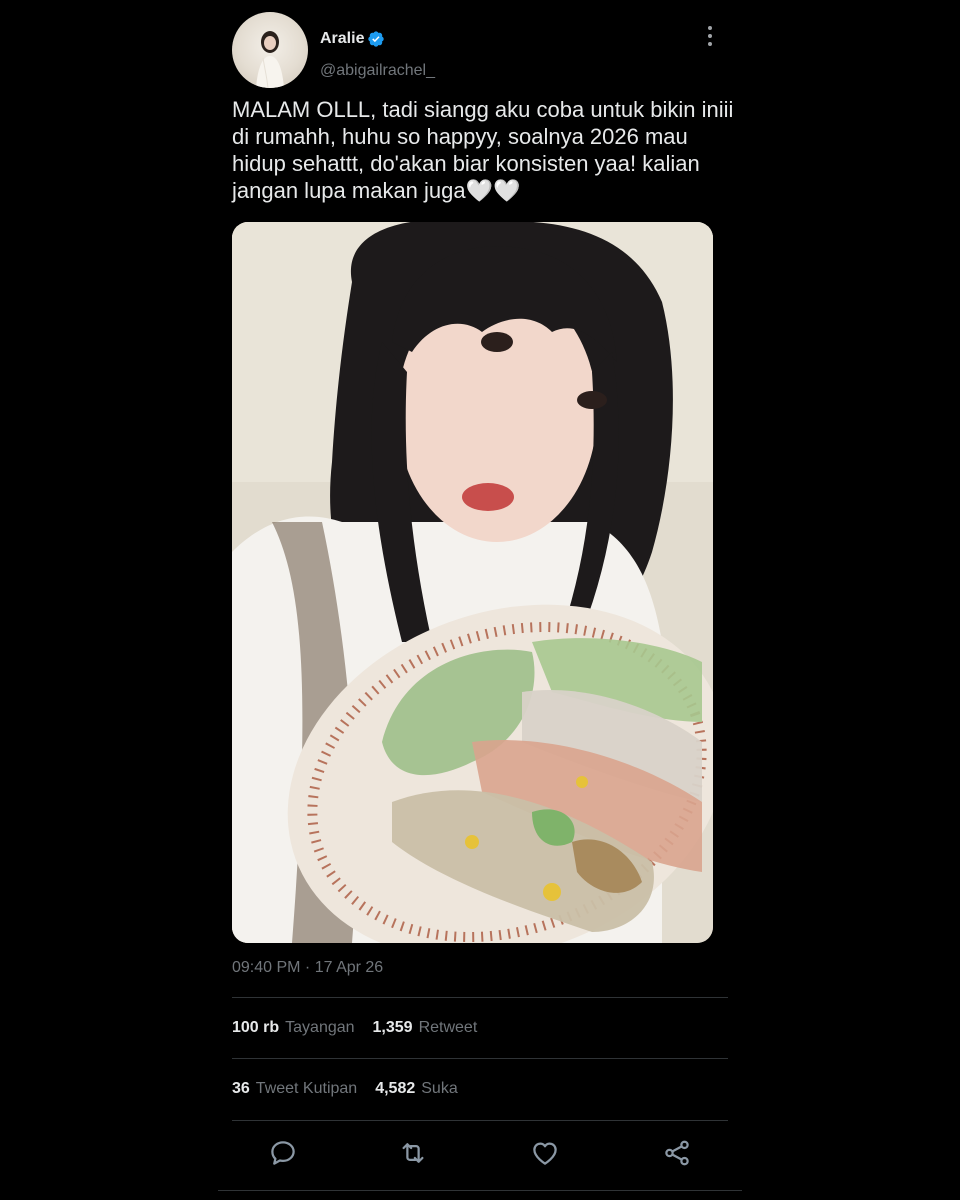 The height and width of the screenshot is (1200, 960). I want to click on share-icon, so click(677, 1153).